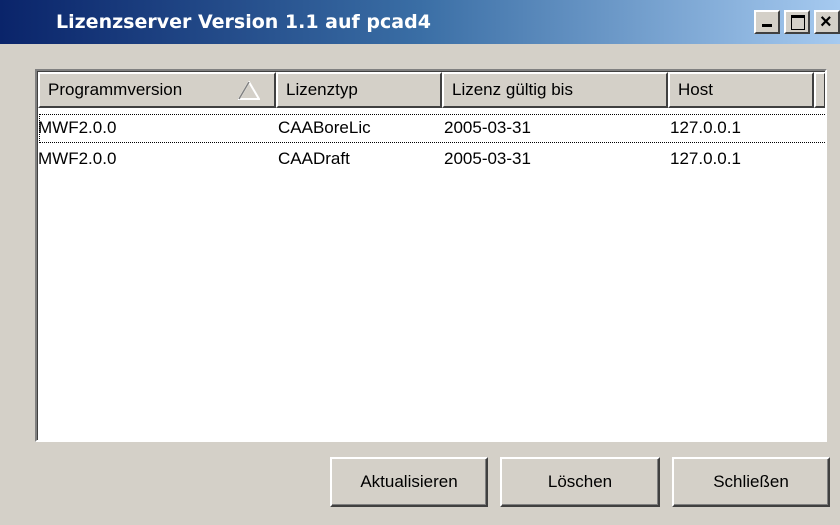 The width and height of the screenshot is (840, 525). What do you see at coordinates (580, 482) in the screenshot?
I see `delete-button: Löschen` at bounding box center [580, 482].